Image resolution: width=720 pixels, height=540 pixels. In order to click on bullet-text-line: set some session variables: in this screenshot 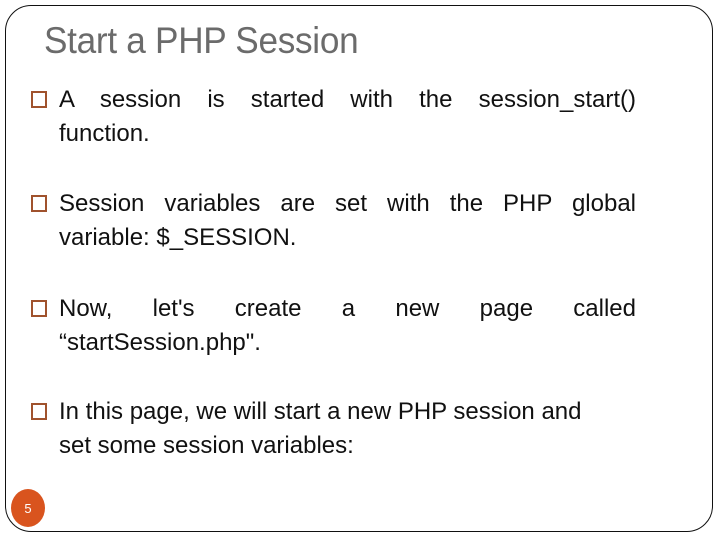, I will do `click(206, 445)`.